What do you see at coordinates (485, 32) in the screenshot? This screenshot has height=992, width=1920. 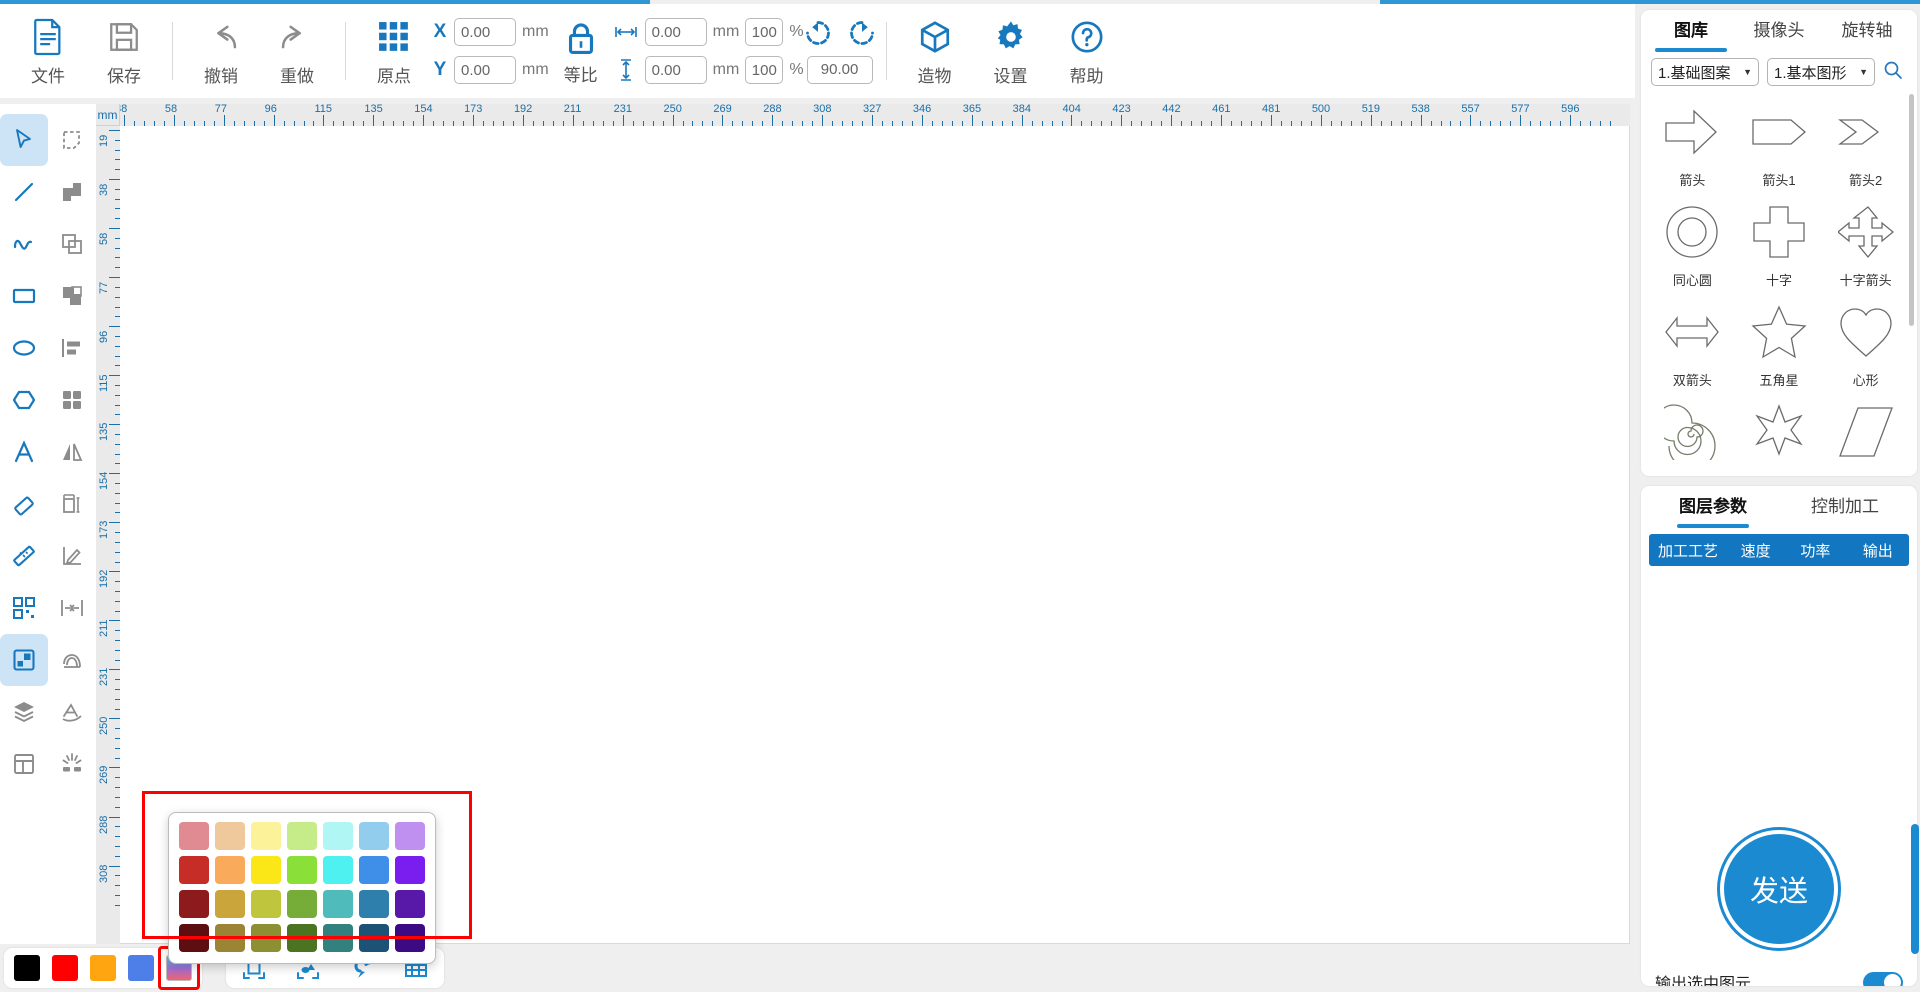 I see `x-input` at bounding box center [485, 32].